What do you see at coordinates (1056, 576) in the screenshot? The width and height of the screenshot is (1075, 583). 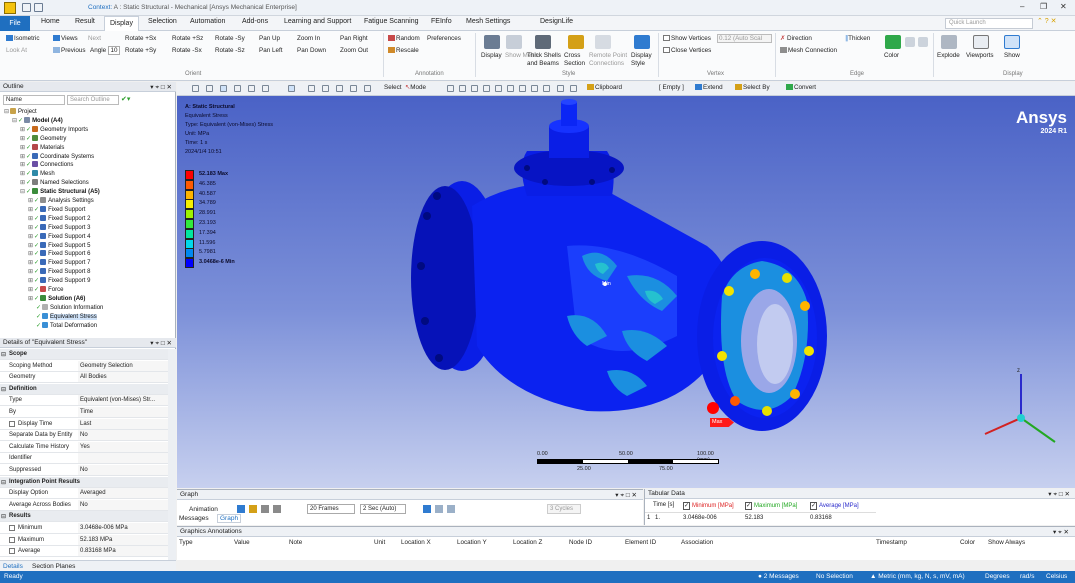 I see `temperature-units: Celsius` at bounding box center [1056, 576].